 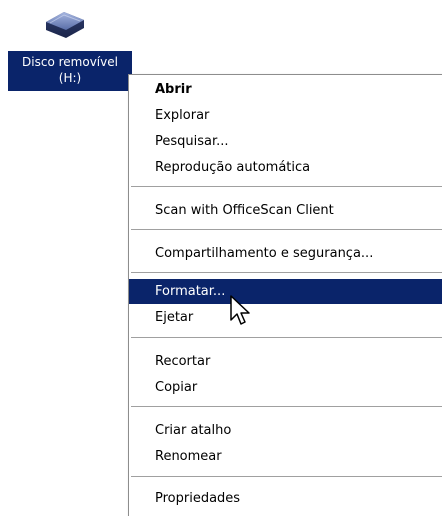 What do you see at coordinates (285, 211) in the screenshot?
I see `menu-item-scan-officescan: Scan with OfficeScan Client` at bounding box center [285, 211].